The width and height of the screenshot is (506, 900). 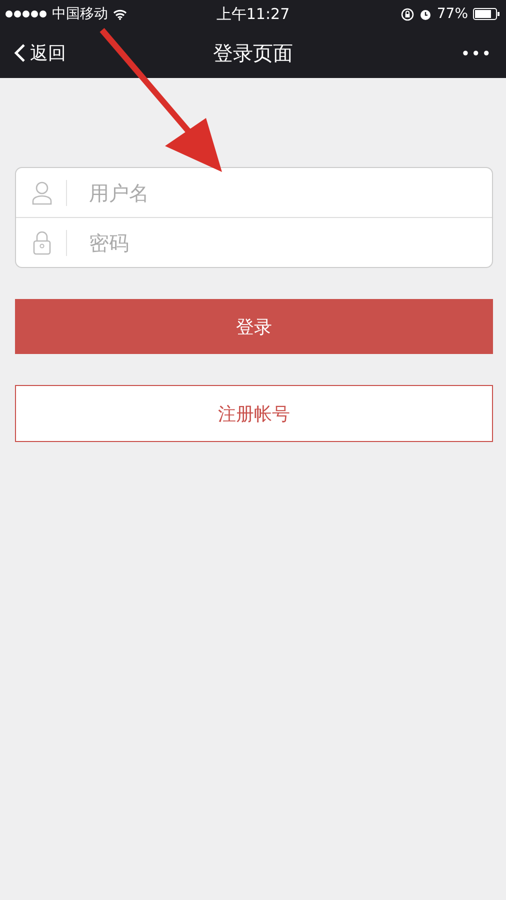 What do you see at coordinates (253, 53) in the screenshot?
I see `page-title: 登录页面` at bounding box center [253, 53].